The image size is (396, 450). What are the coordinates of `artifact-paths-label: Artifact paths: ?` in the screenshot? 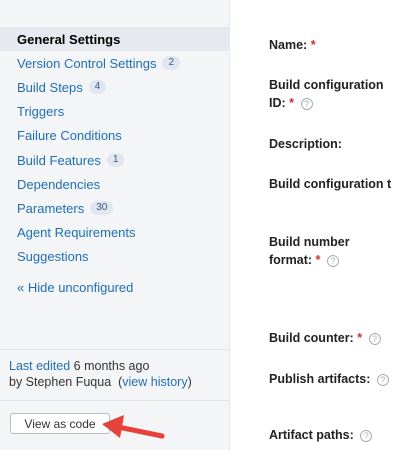 It's located at (321, 435).